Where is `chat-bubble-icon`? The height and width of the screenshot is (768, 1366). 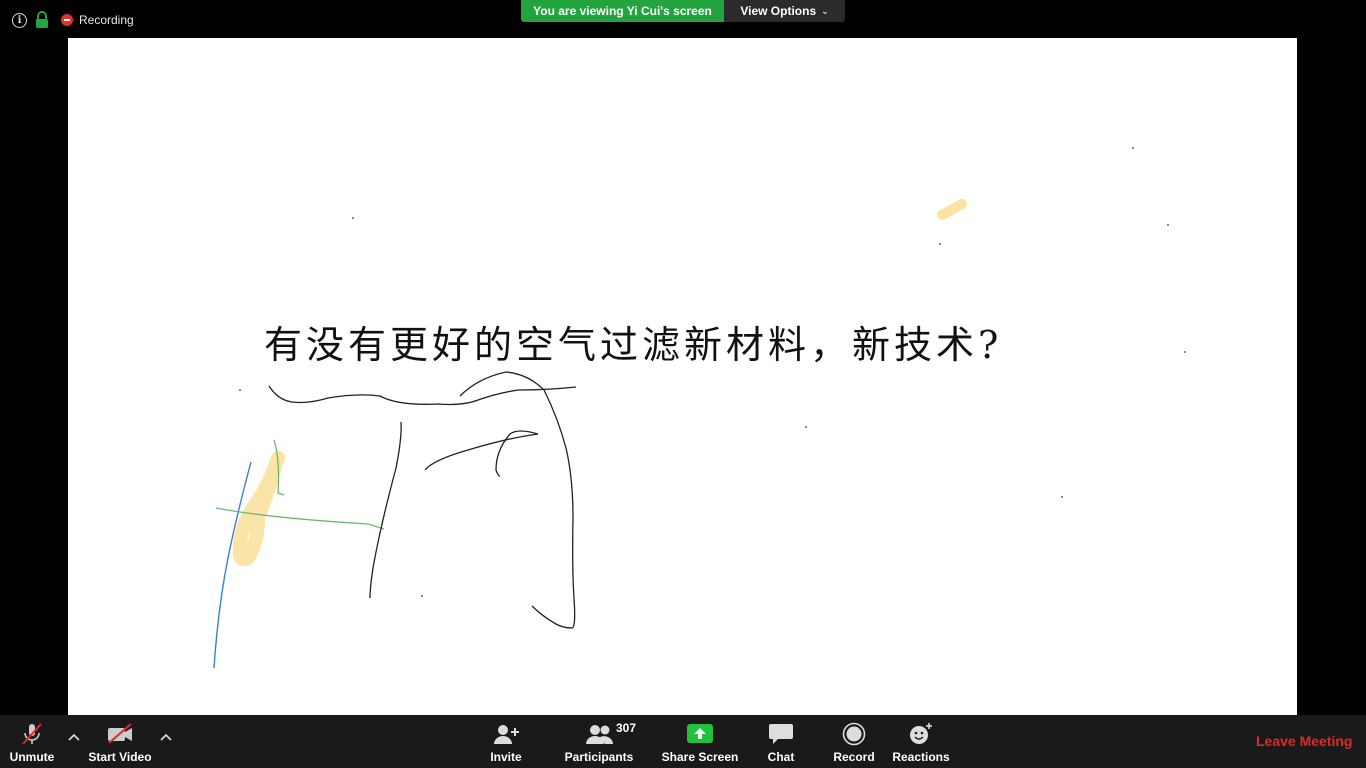
chat-bubble-icon is located at coordinates (781, 734).